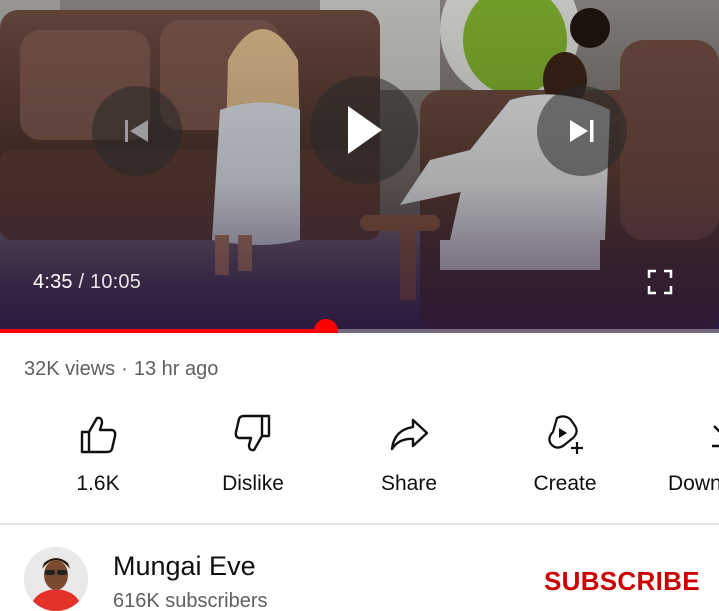 Image resolution: width=719 pixels, height=611 pixels. Describe the element at coordinates (565, 434) in the screenshot. I see `create-plus-icon` at that location.